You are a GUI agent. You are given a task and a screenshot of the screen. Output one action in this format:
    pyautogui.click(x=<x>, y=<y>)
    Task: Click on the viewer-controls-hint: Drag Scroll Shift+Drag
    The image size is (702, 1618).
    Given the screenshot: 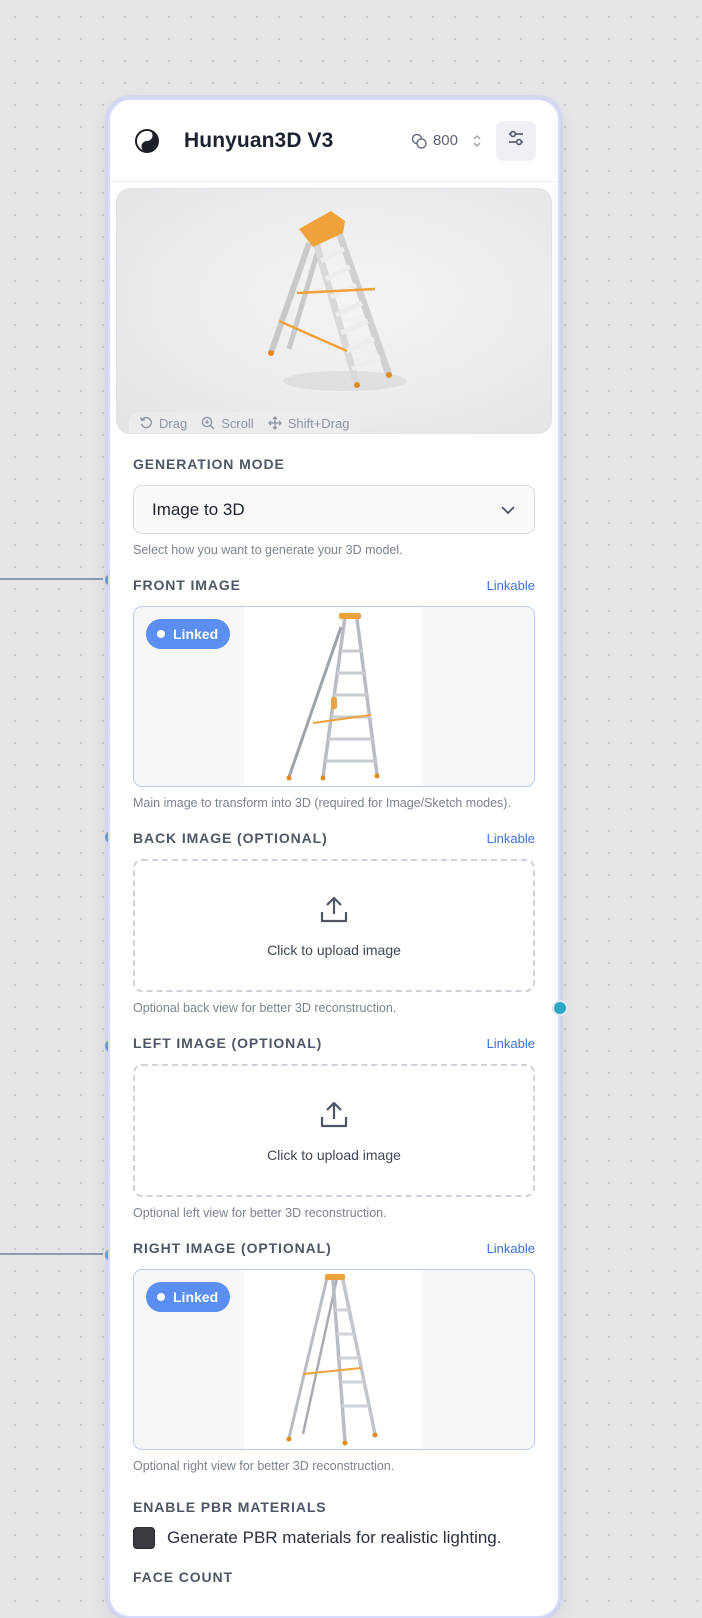 What is the action you would take?
    pyautogui.click(x=244, y=422)
    